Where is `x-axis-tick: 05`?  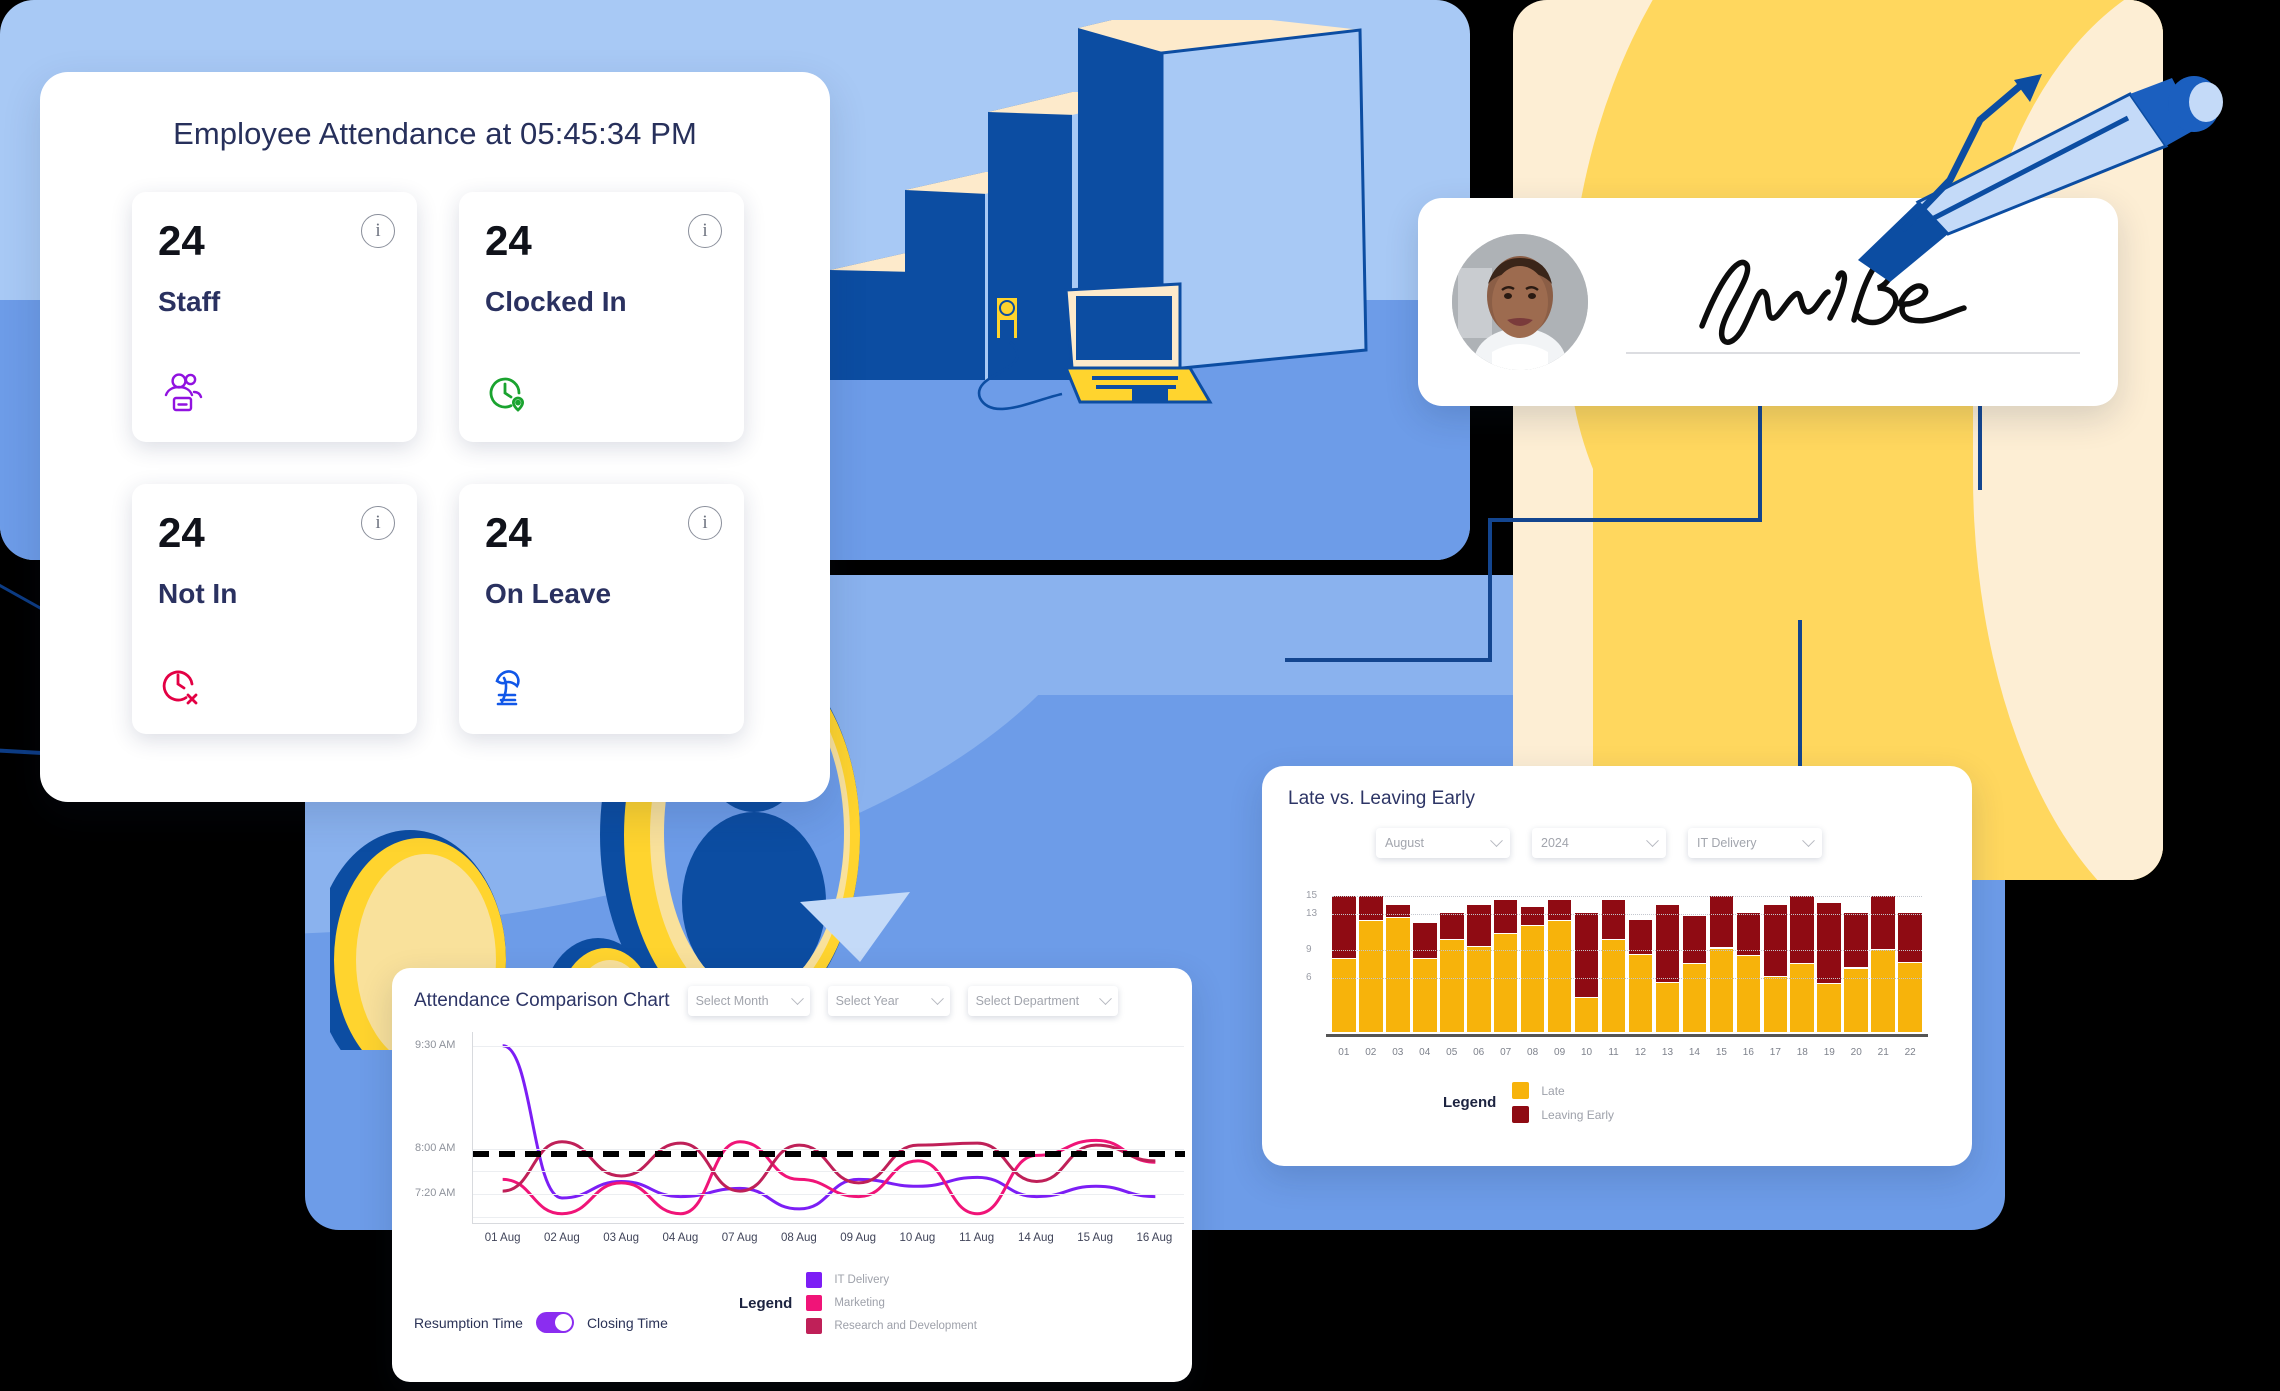 x-axis-tick: 05 is located at coordinates (1452, 1052).